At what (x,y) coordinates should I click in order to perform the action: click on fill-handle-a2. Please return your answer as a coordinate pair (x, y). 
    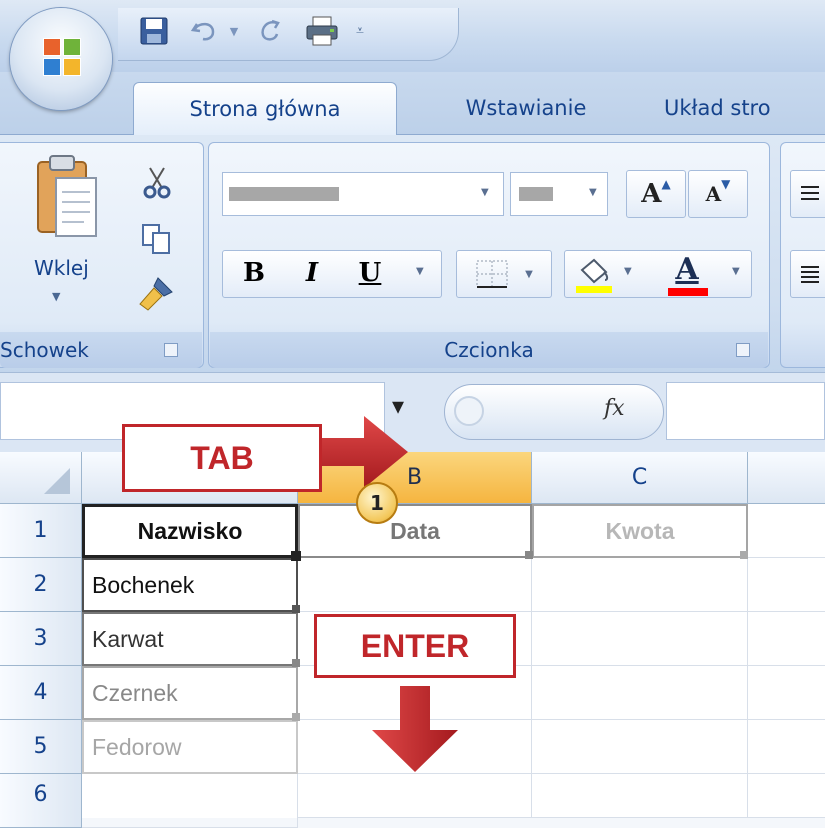
    Looking at the image, I should click on (296, 609).